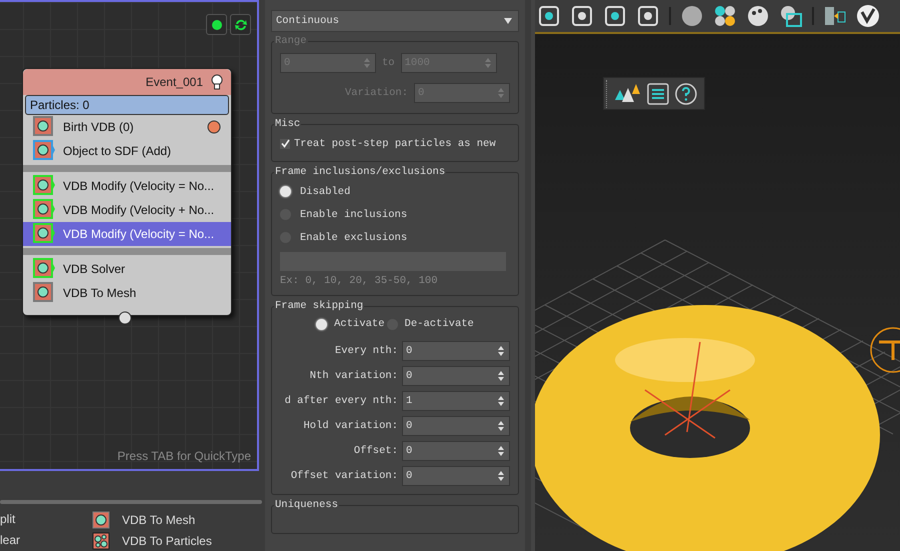  Describe the element at coordinates (152, 540) in the screenshot. I see `palette-item: VDB To Particles` at that location.